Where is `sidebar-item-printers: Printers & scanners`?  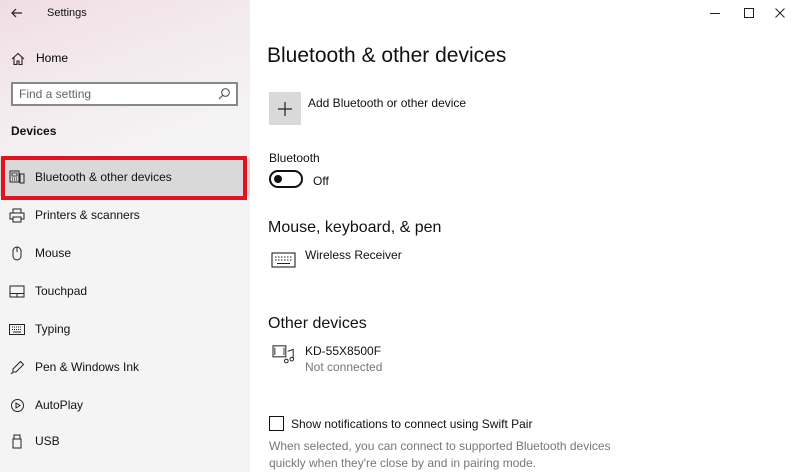 sidebar-item-printers: Printers & scanners is located at coordinates (125, 215).